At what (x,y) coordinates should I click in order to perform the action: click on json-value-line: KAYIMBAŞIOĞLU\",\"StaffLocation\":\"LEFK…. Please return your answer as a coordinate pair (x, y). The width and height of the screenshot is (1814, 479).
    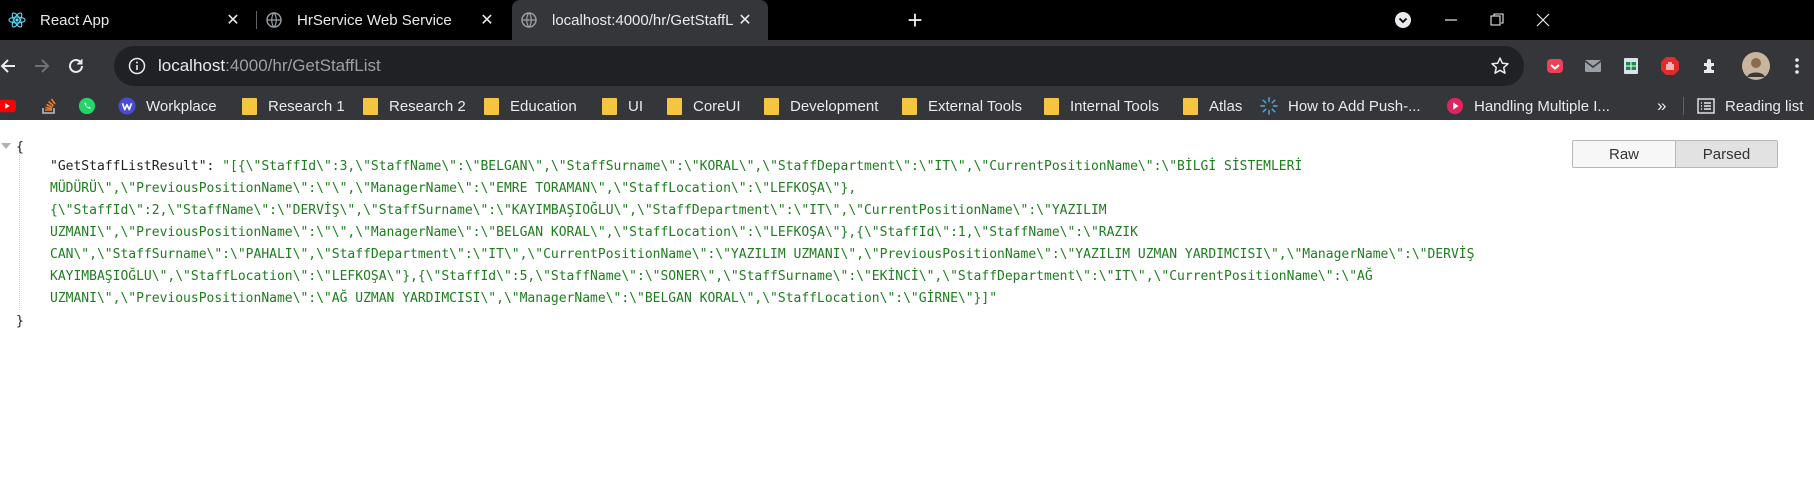
    Looking at the image, I should click on (711, 276).